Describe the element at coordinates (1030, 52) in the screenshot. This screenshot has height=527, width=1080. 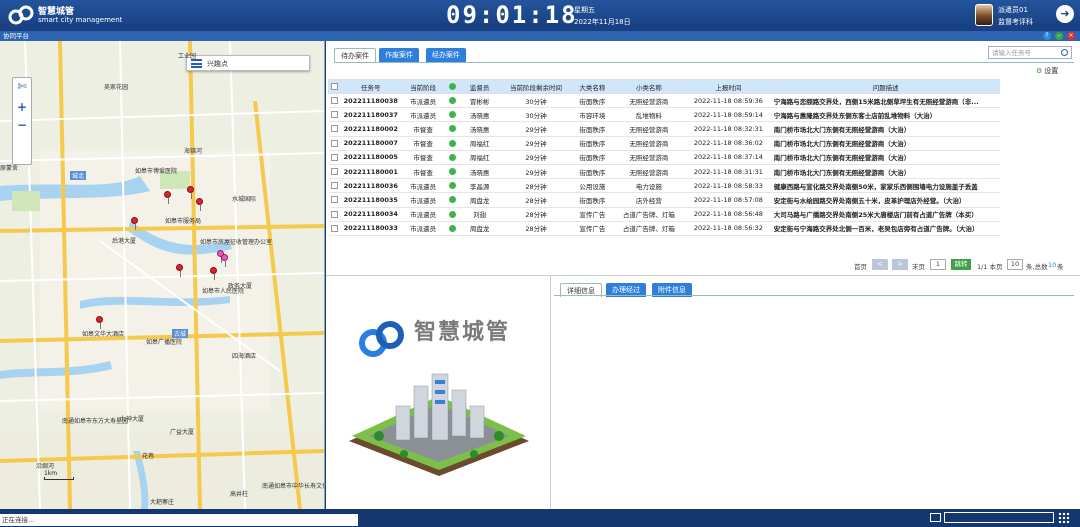
I see `task-search-input: 请输入任务号` at that location.